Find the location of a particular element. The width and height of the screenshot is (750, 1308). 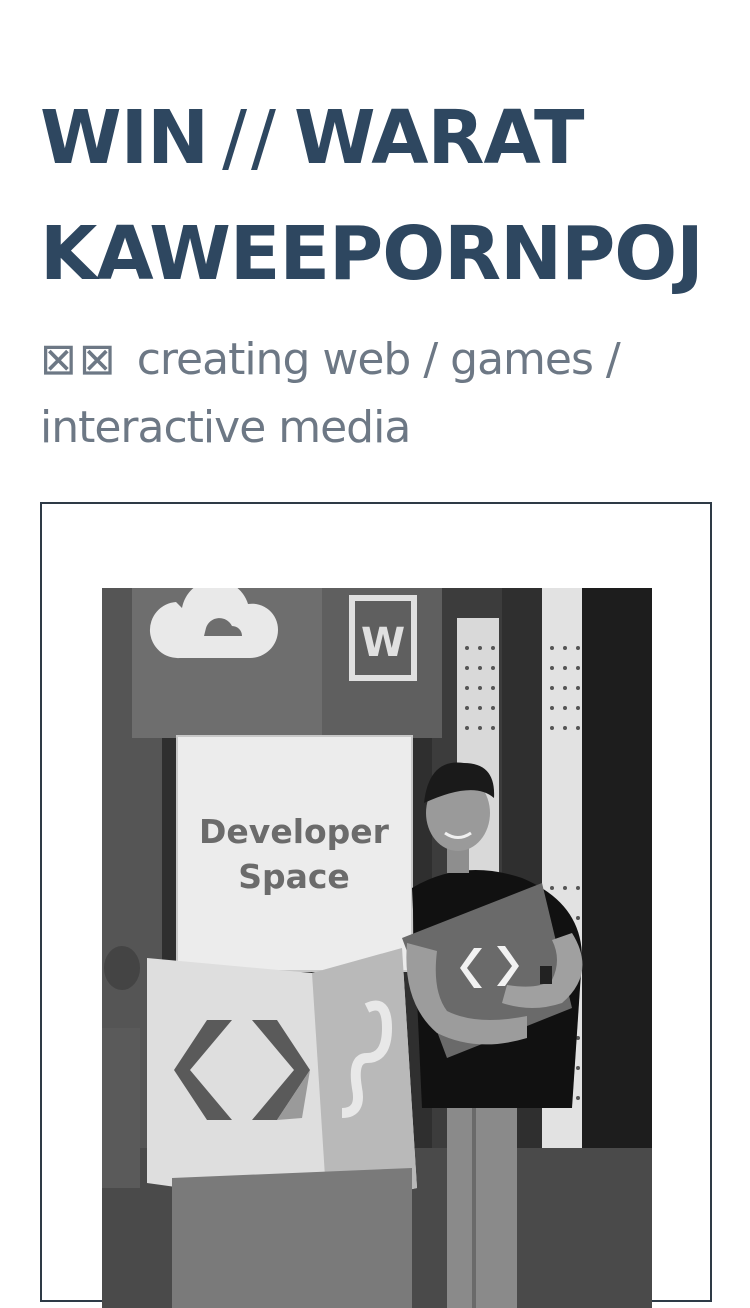

name-line1: WARAT is located at coordinates (439, 138).